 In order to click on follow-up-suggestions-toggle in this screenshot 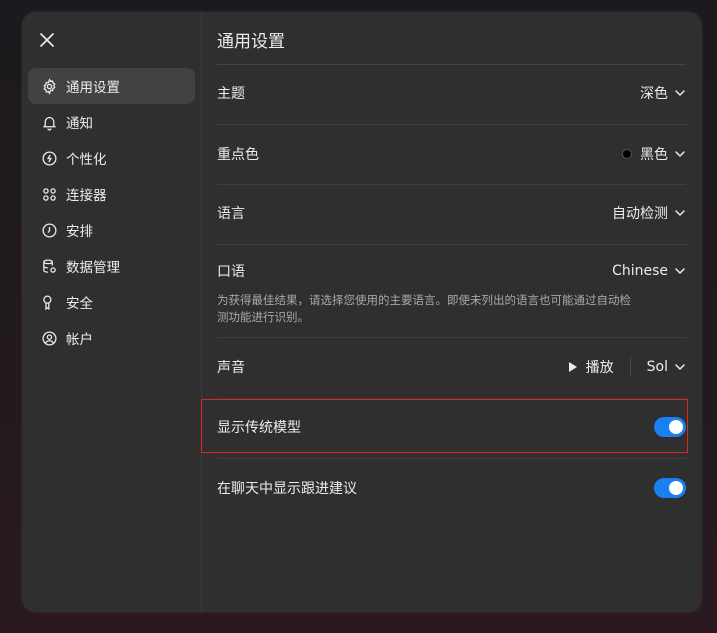, I will do `click(670, 488)`.